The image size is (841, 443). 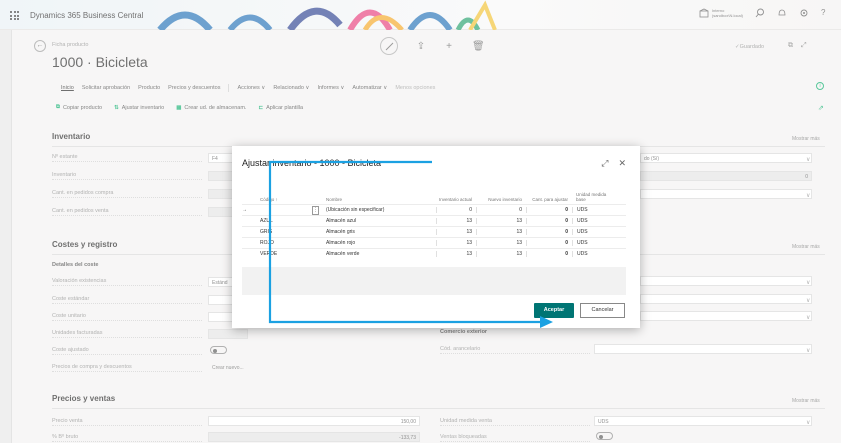 What do you see at coordinates (501, 210) in the screenshot?
I see `cell-nuevo: 0` at bounding box center [501, 210].